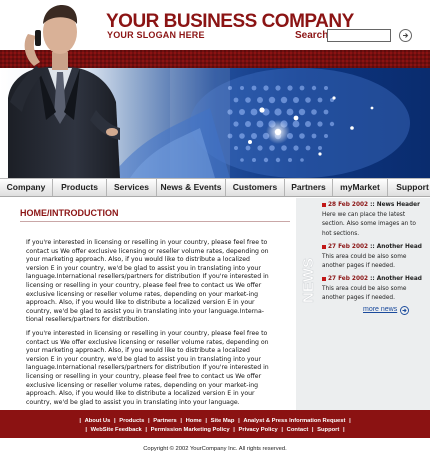  What do you see at coordinates (312, 35) in the screenshot?
I see `search-label: Search` at bounding box center [312, 35].